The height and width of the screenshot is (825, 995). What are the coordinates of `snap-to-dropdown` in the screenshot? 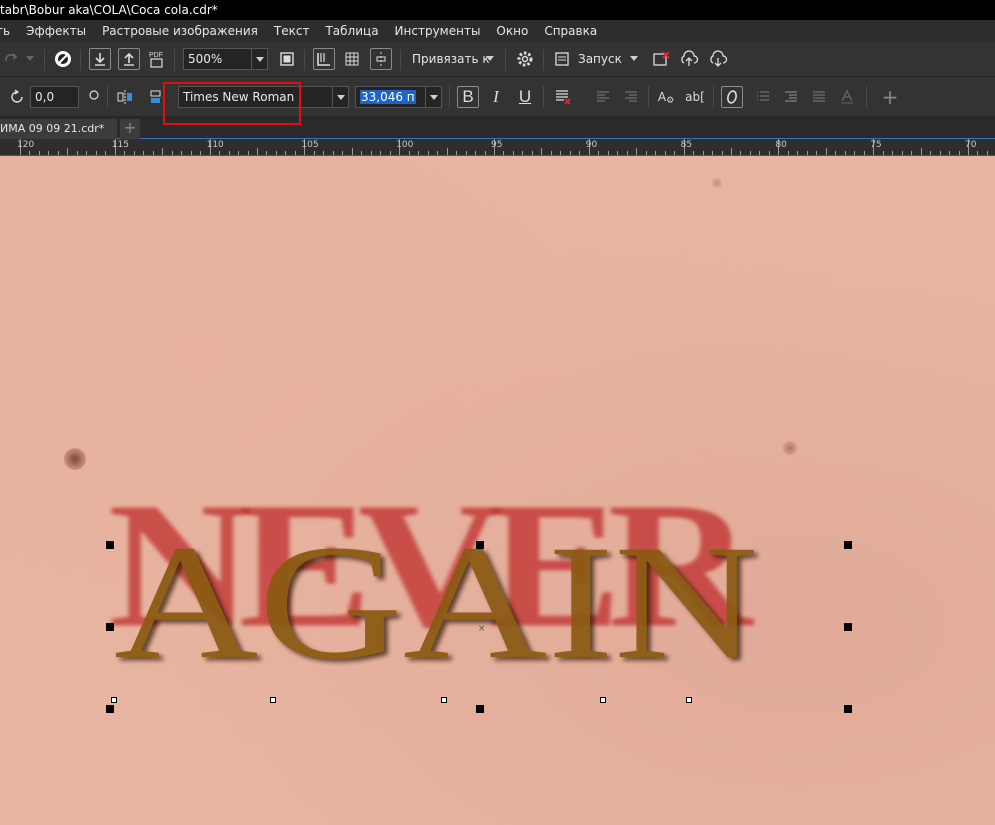 It's located at (490, 58).